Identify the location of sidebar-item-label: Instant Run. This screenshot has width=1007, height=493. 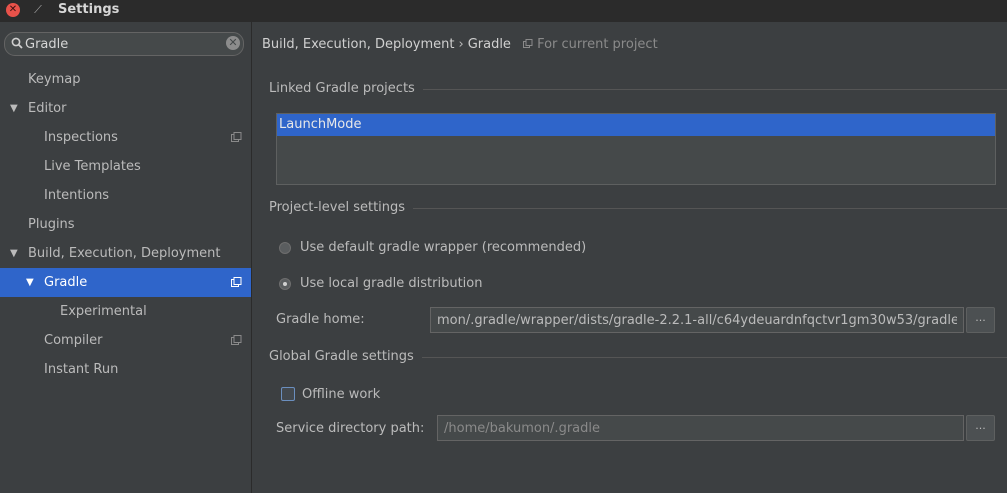
(81, 369).